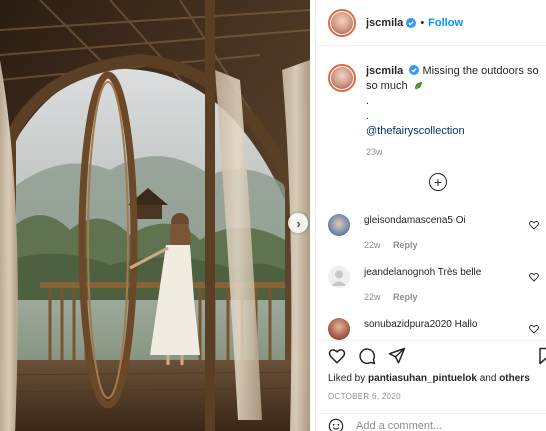  I want to click on comment-text: Oi, so click(460, 220).